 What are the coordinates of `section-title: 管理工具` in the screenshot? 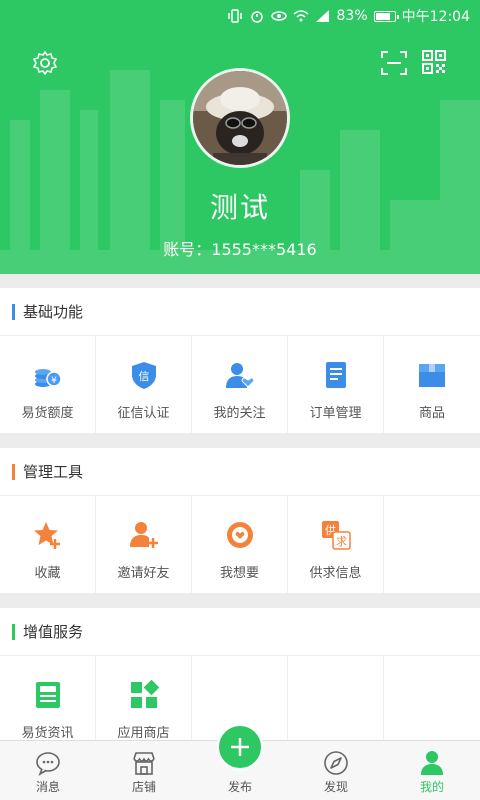 It's located at (53, 472).